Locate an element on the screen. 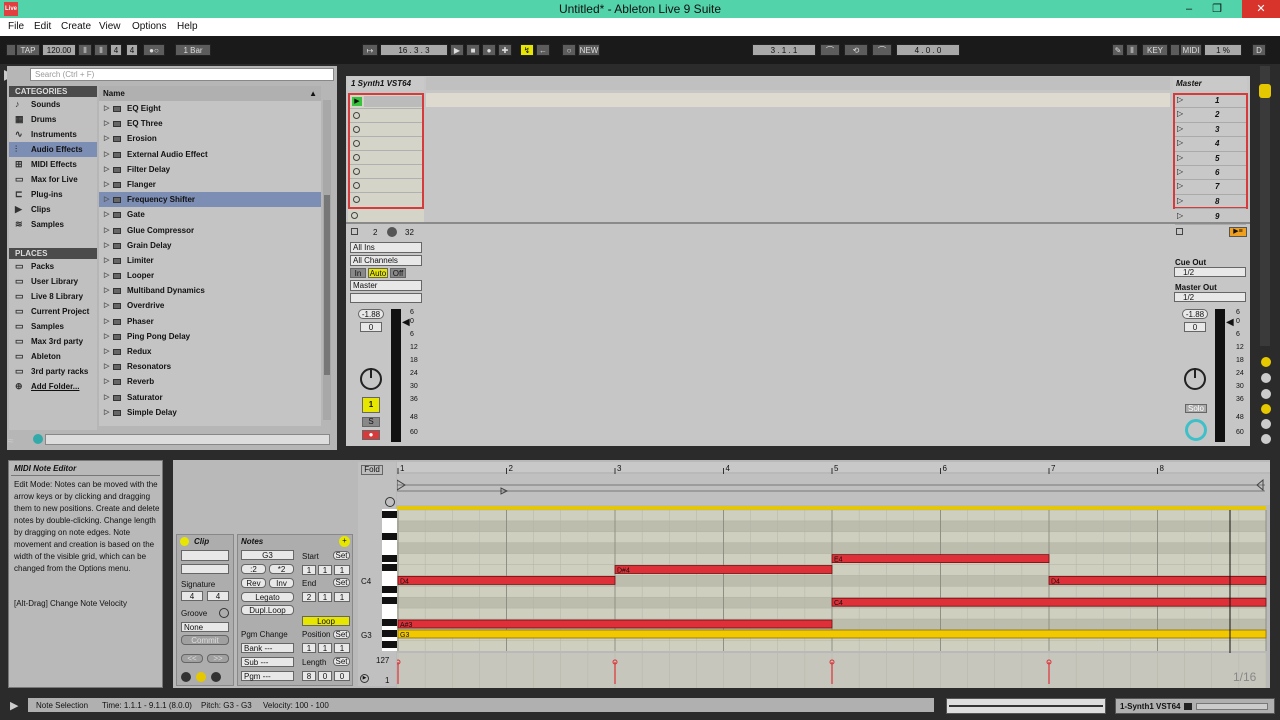 This screenshot has height=720, width=1280. status-track-box: 1-Synth1 VST64 is located at coordinates (1195, 706).